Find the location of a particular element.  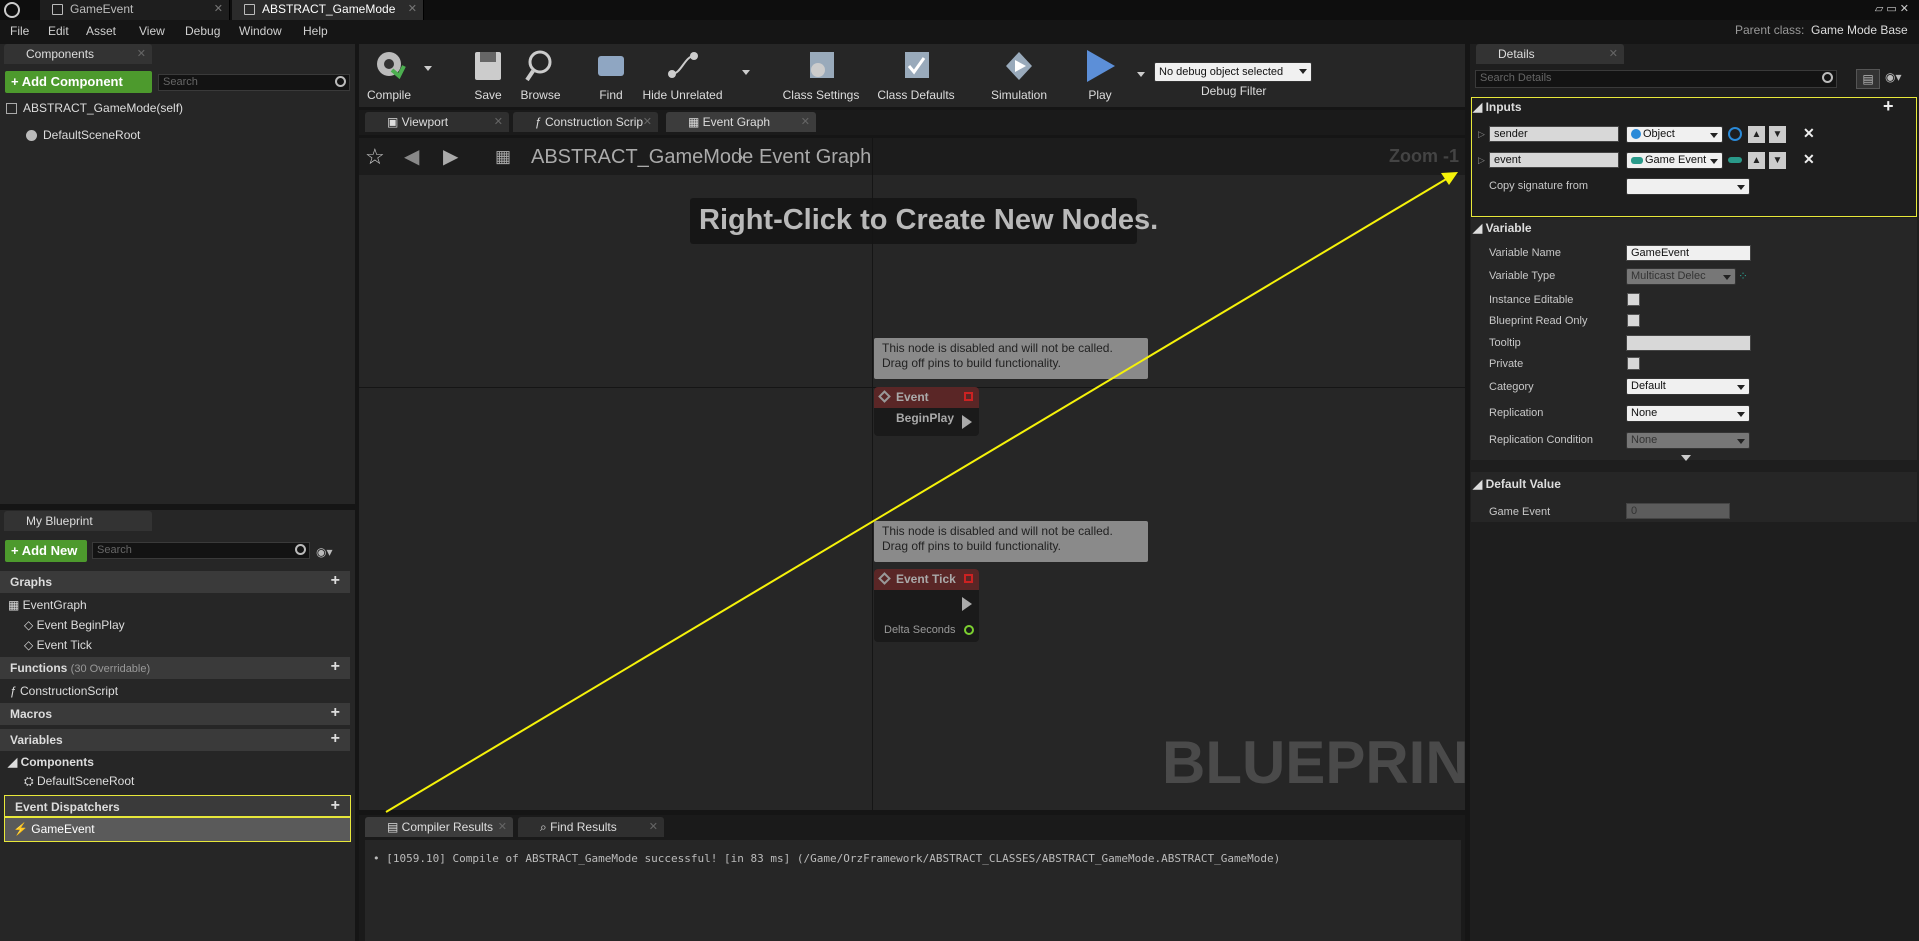

tab-components: Components ✕ is located at coordinates (78, 54).